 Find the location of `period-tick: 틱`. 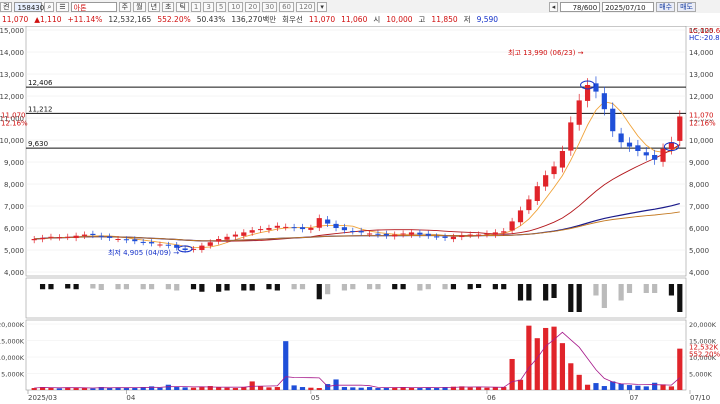

period-tick: 틱 is located at coordinates (182, 6).